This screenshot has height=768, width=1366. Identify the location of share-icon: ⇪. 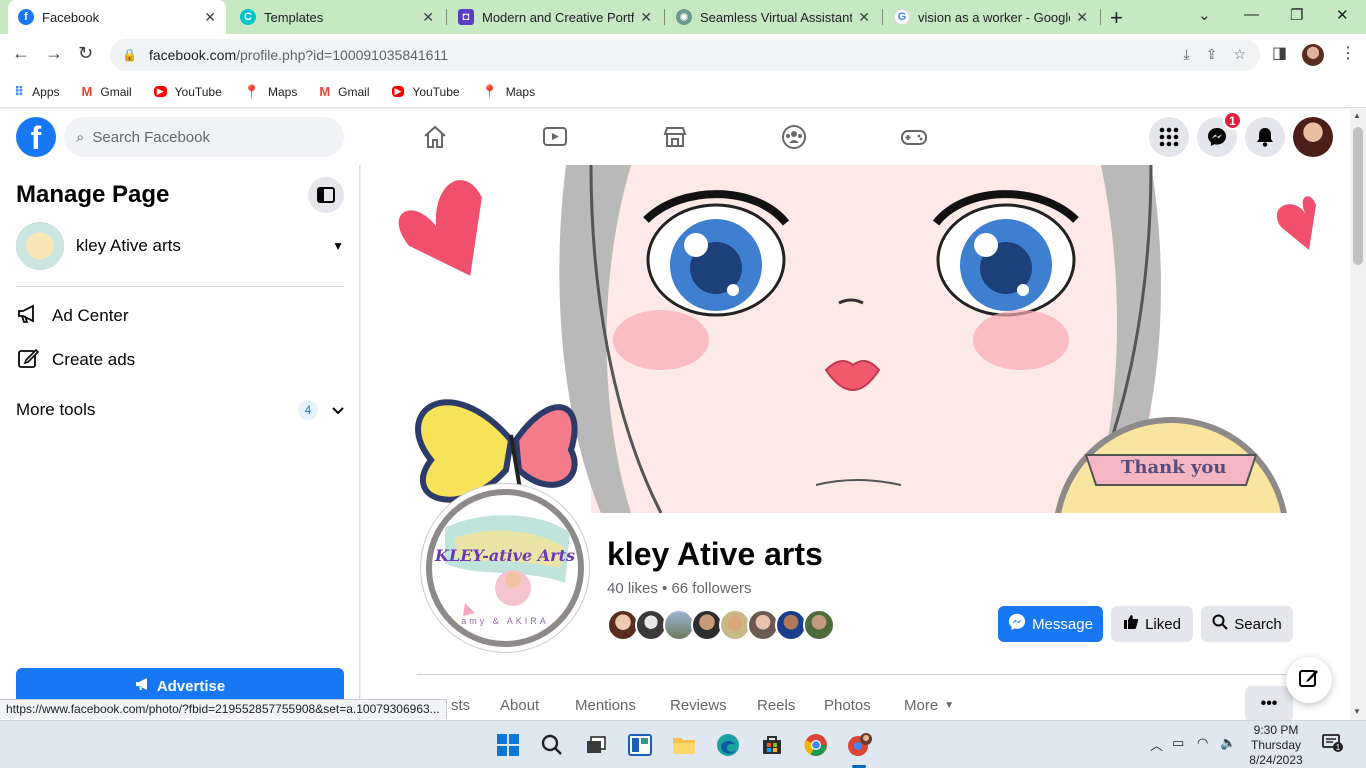
(1212, 54).